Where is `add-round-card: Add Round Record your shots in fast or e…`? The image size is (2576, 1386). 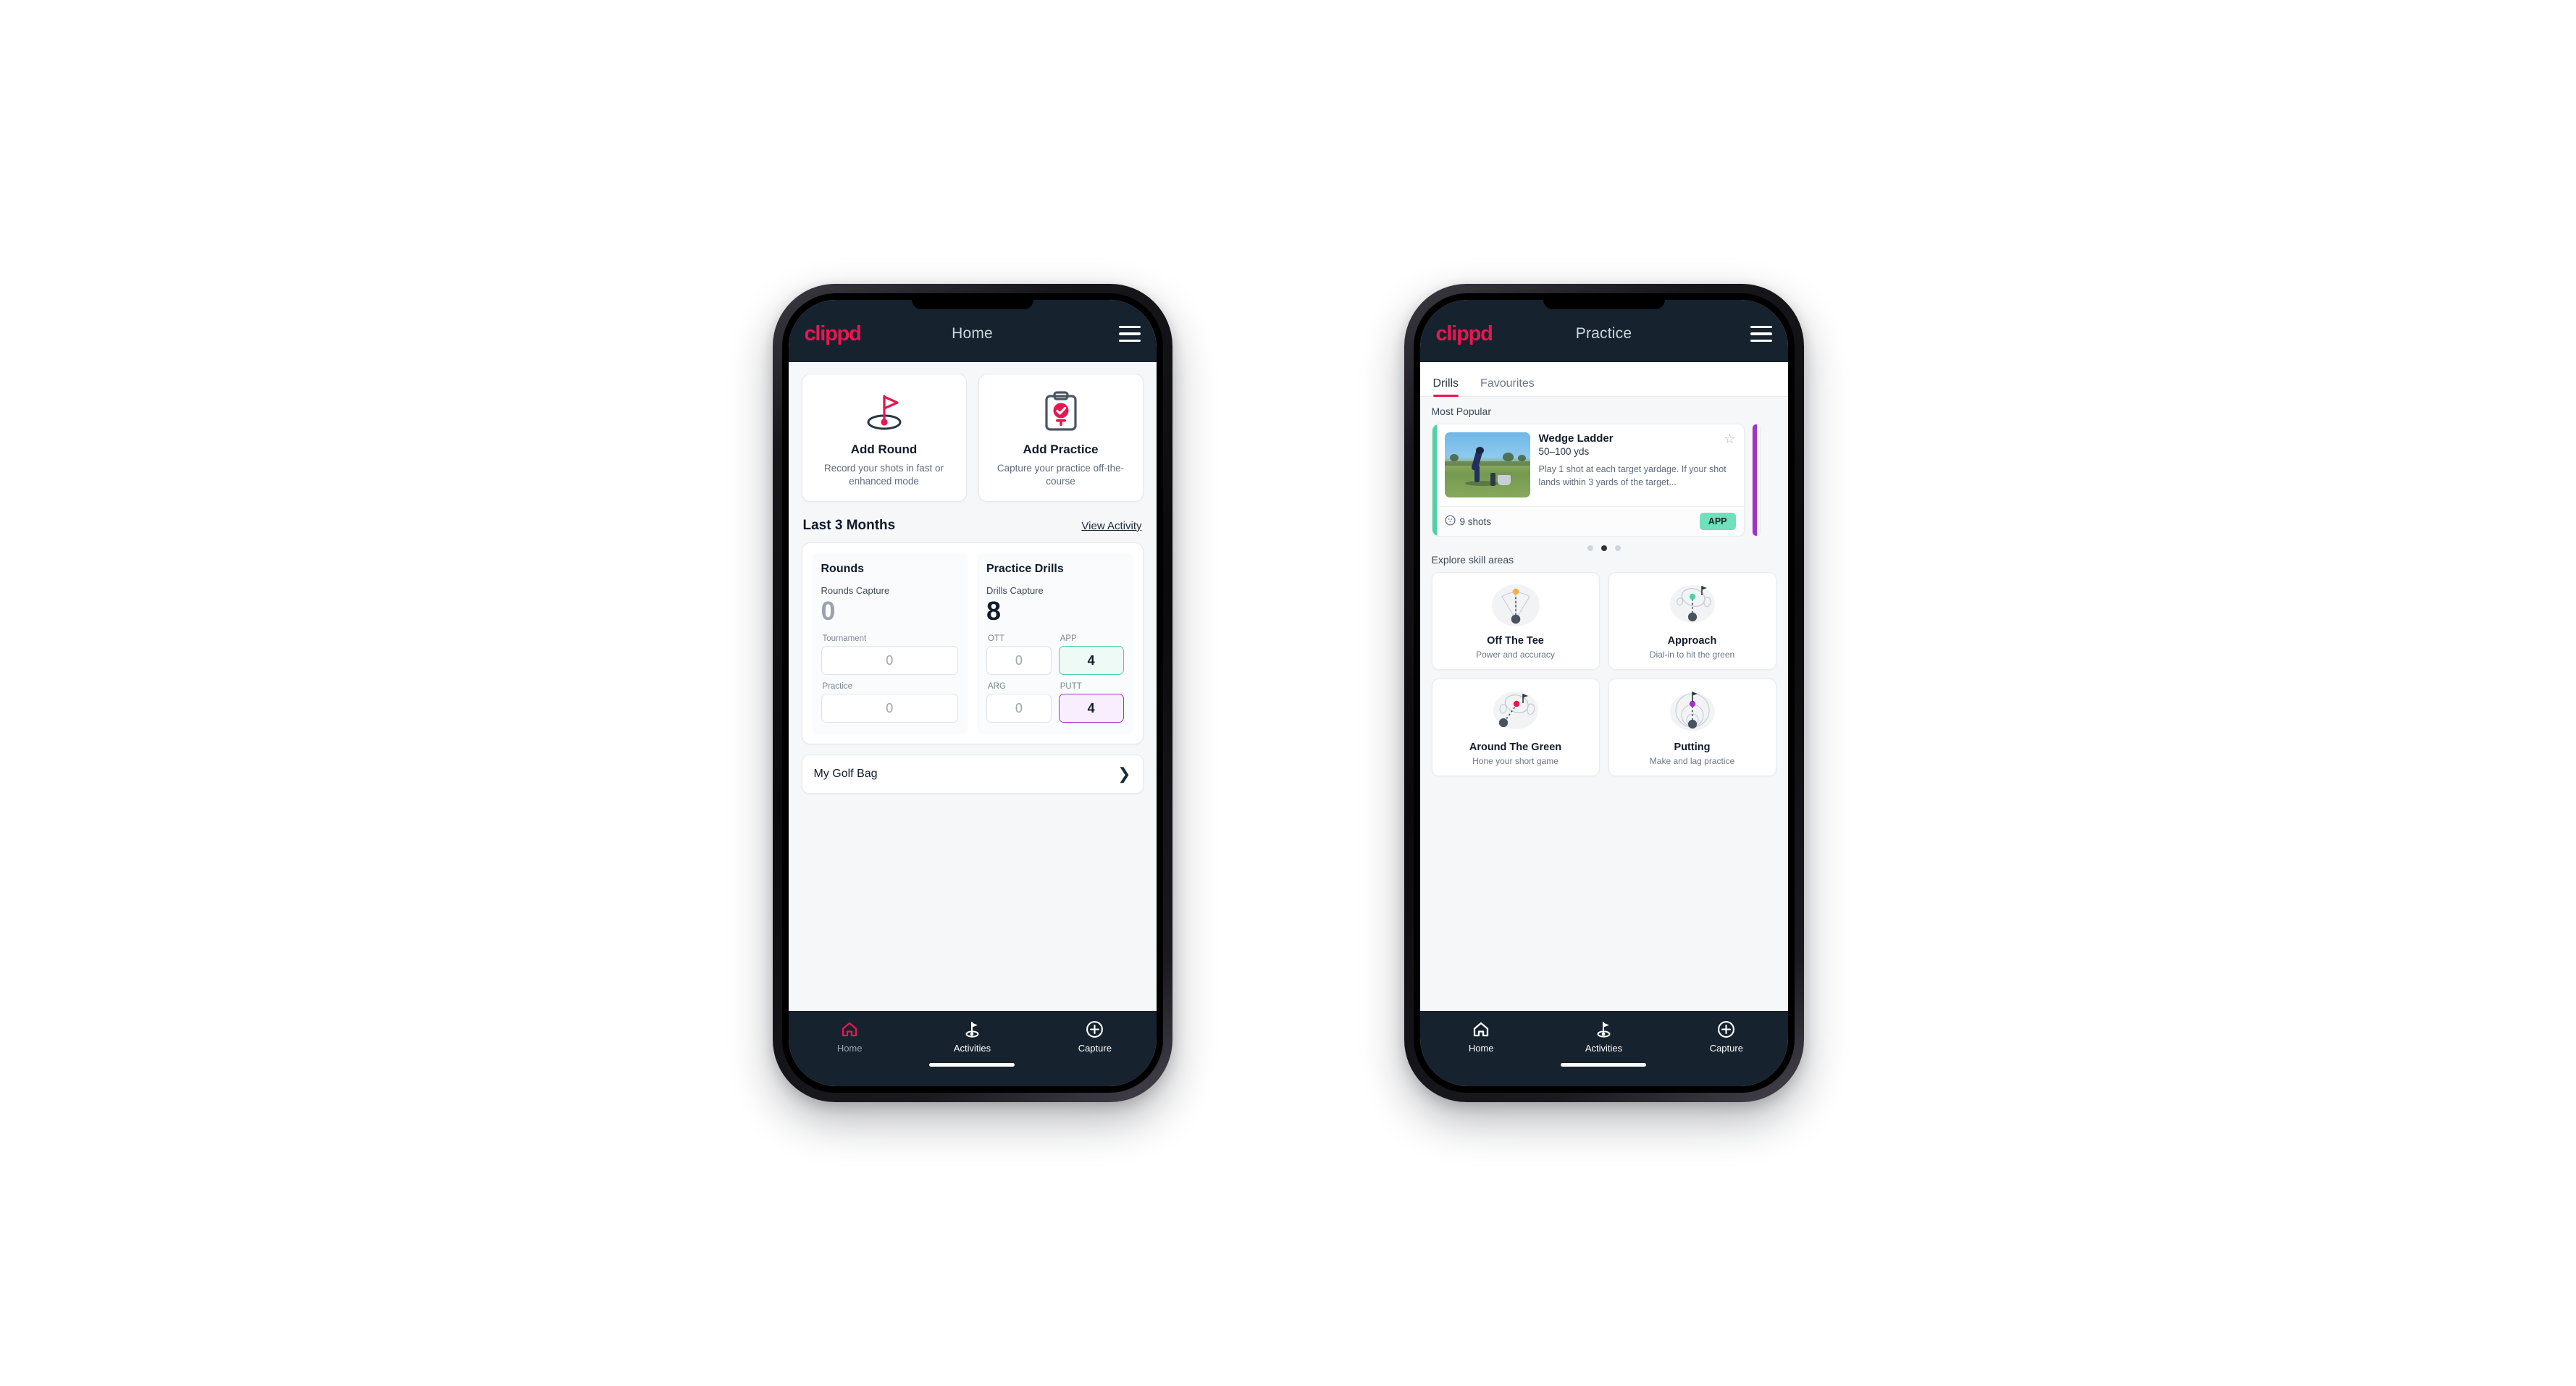
add-round-card: Add Round Record your shots in fast or e… is located at coordinates (884, 438).